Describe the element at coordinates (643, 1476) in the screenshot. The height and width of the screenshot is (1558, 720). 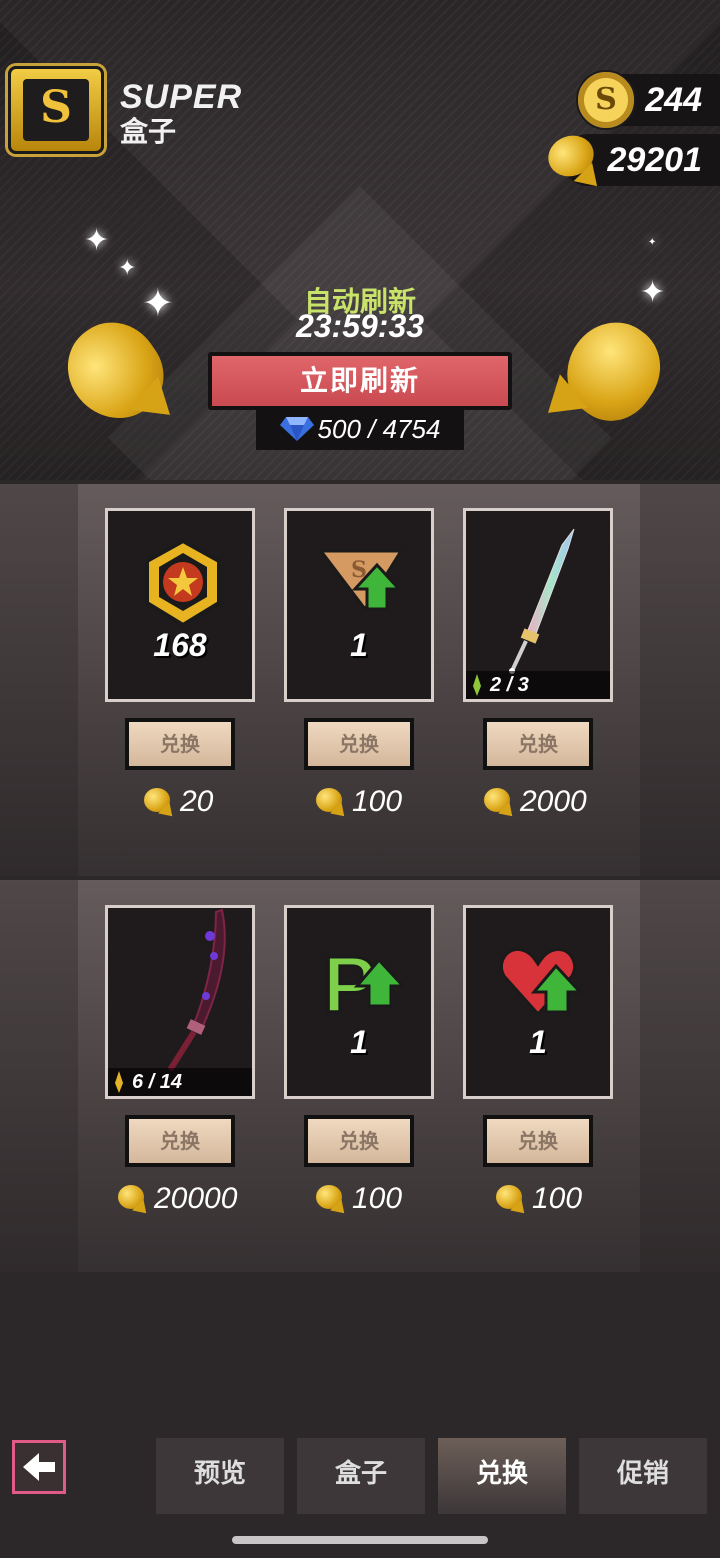
I see `tab-promotion: 促销` at that location.